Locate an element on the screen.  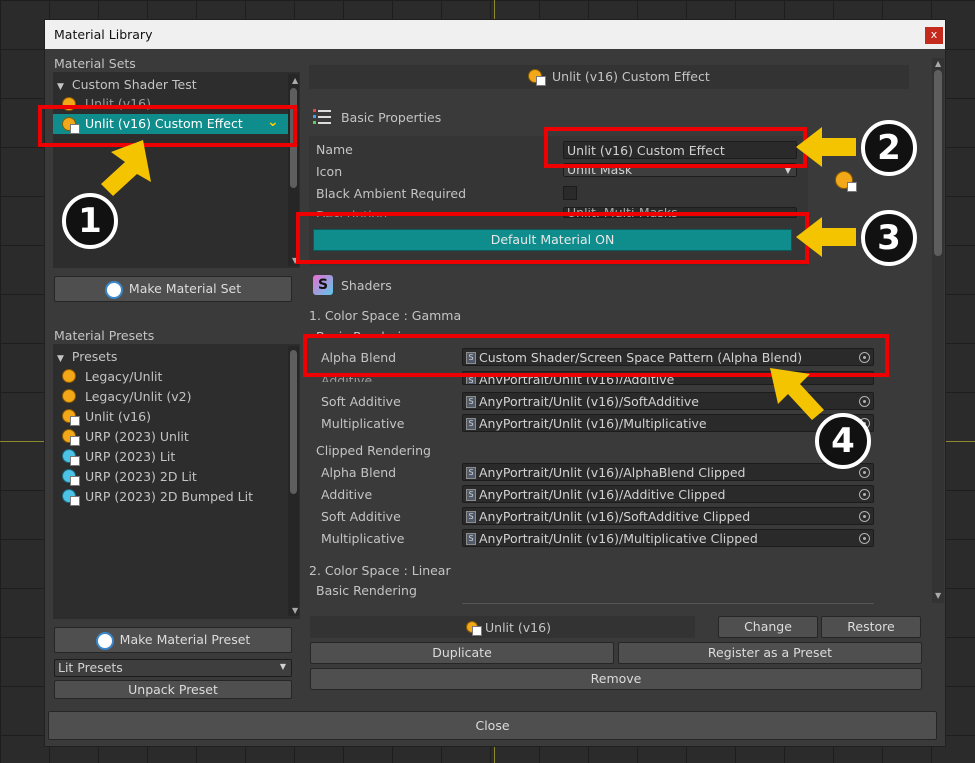
make-preset-label: Make Material Preset is located at coordinates (185, 639).